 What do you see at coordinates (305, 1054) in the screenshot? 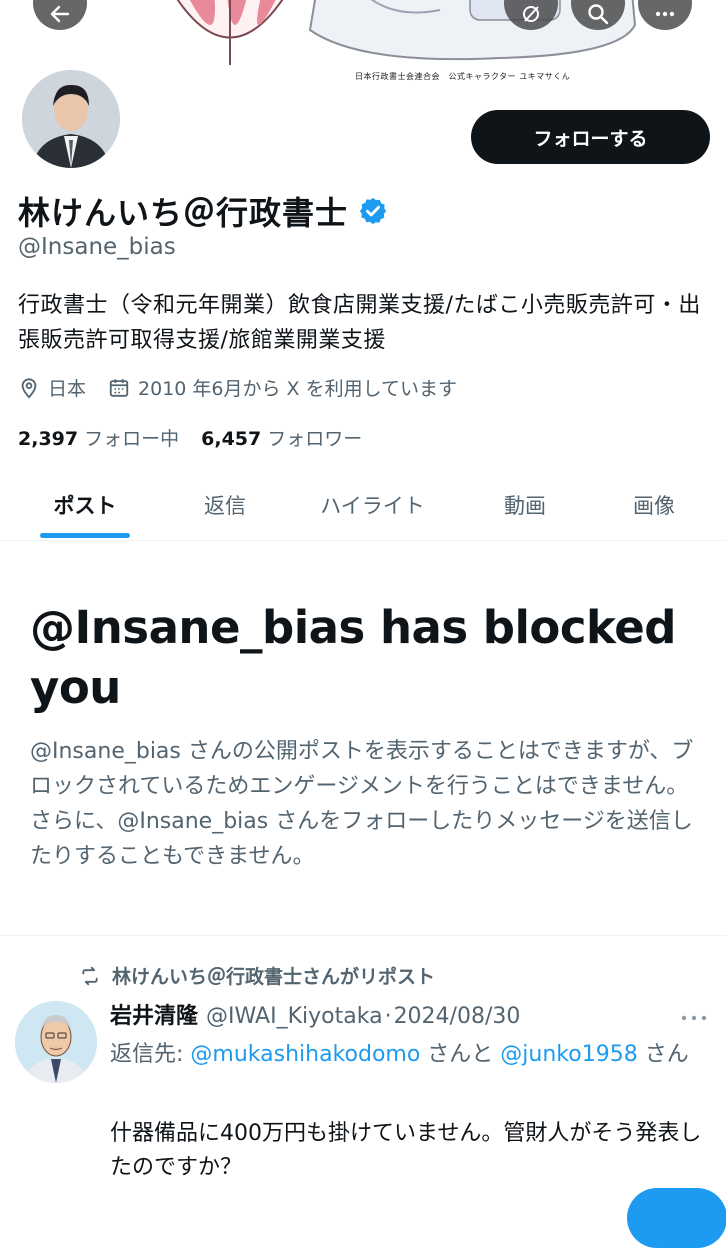
I see `reply-user-link-1: @mukashihakodomo` at bounding box center [305, 1054].